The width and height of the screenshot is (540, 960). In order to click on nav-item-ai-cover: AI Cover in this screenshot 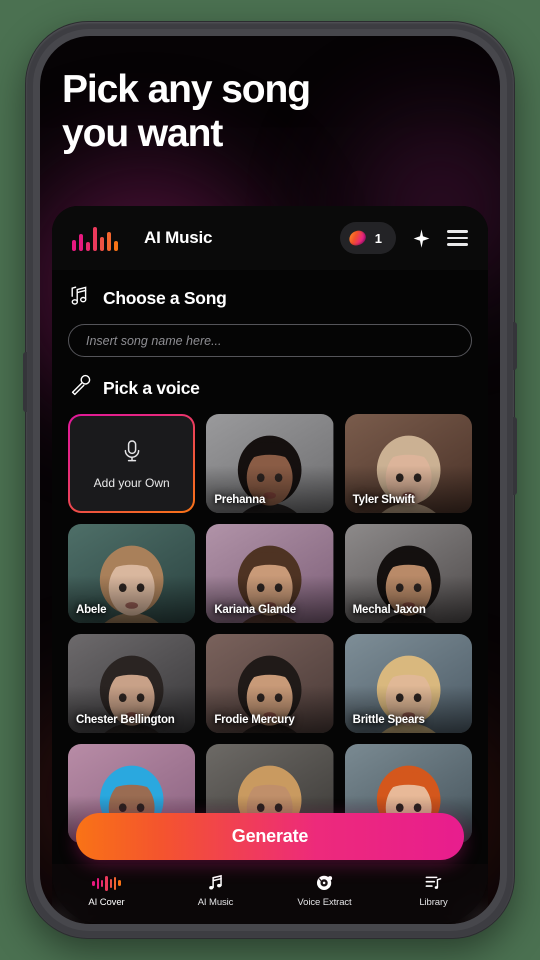, I will do `click(106, 890)`.